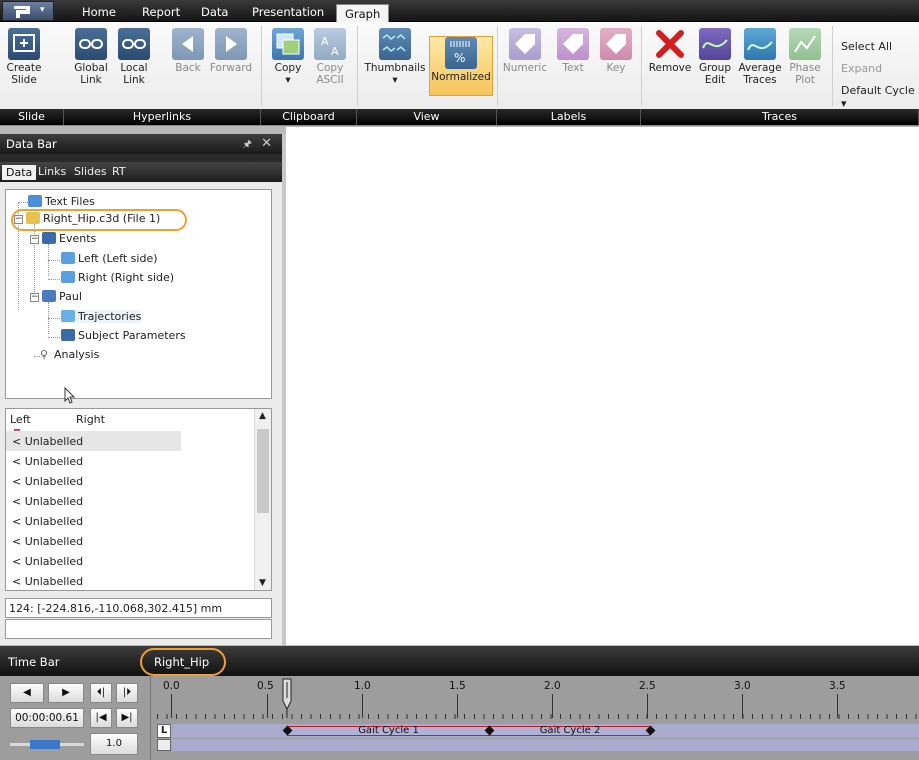 The width and height of the screenshot is (919, 760). I want to click on step-forward-button: |⏵, so click(127, 693).